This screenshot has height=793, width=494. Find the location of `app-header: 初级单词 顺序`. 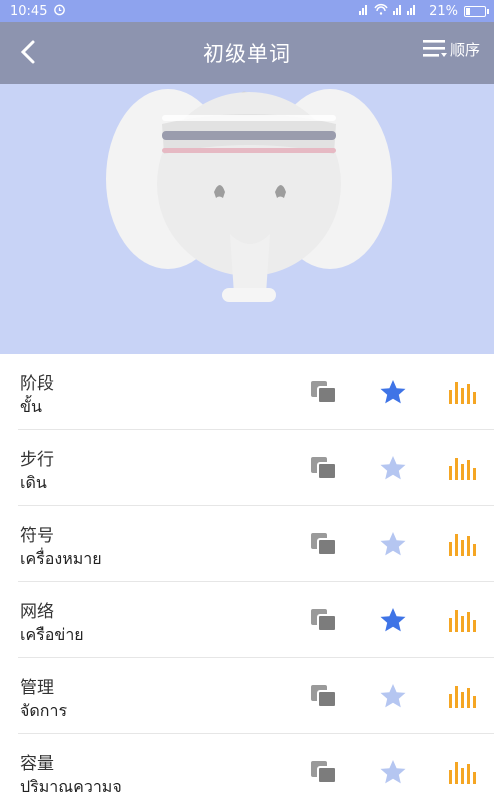

app-header: 初级单词 顺序 is located at coordinates (247, 53).